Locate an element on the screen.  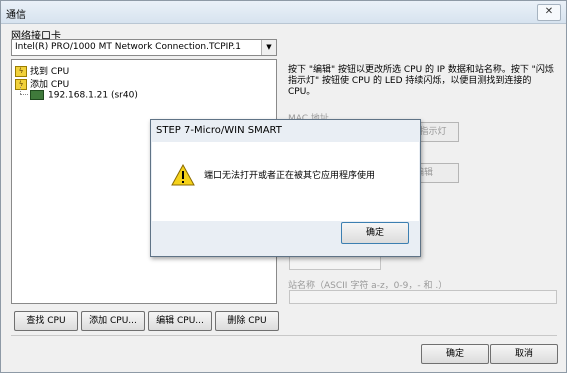
cancel-button: 取消 is located at coordinates (524, 354).